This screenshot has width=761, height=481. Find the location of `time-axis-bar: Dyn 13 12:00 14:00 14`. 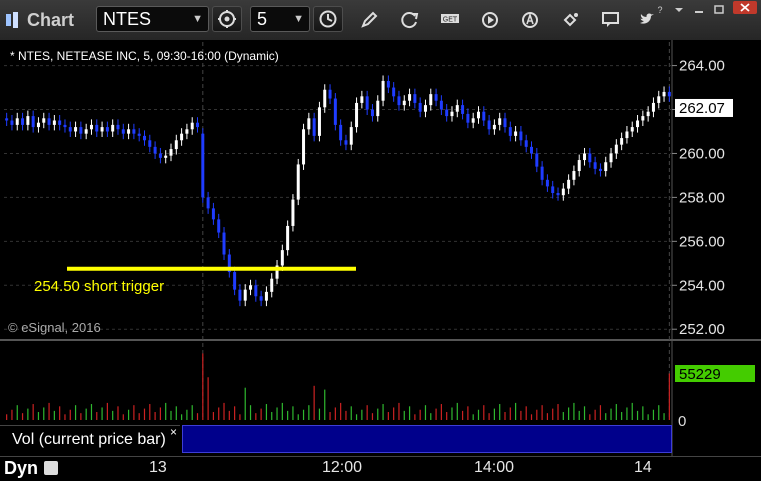

time-axis-bar: Dyn 13 12:00 14:00 14 is located at coordinates (380, 468).